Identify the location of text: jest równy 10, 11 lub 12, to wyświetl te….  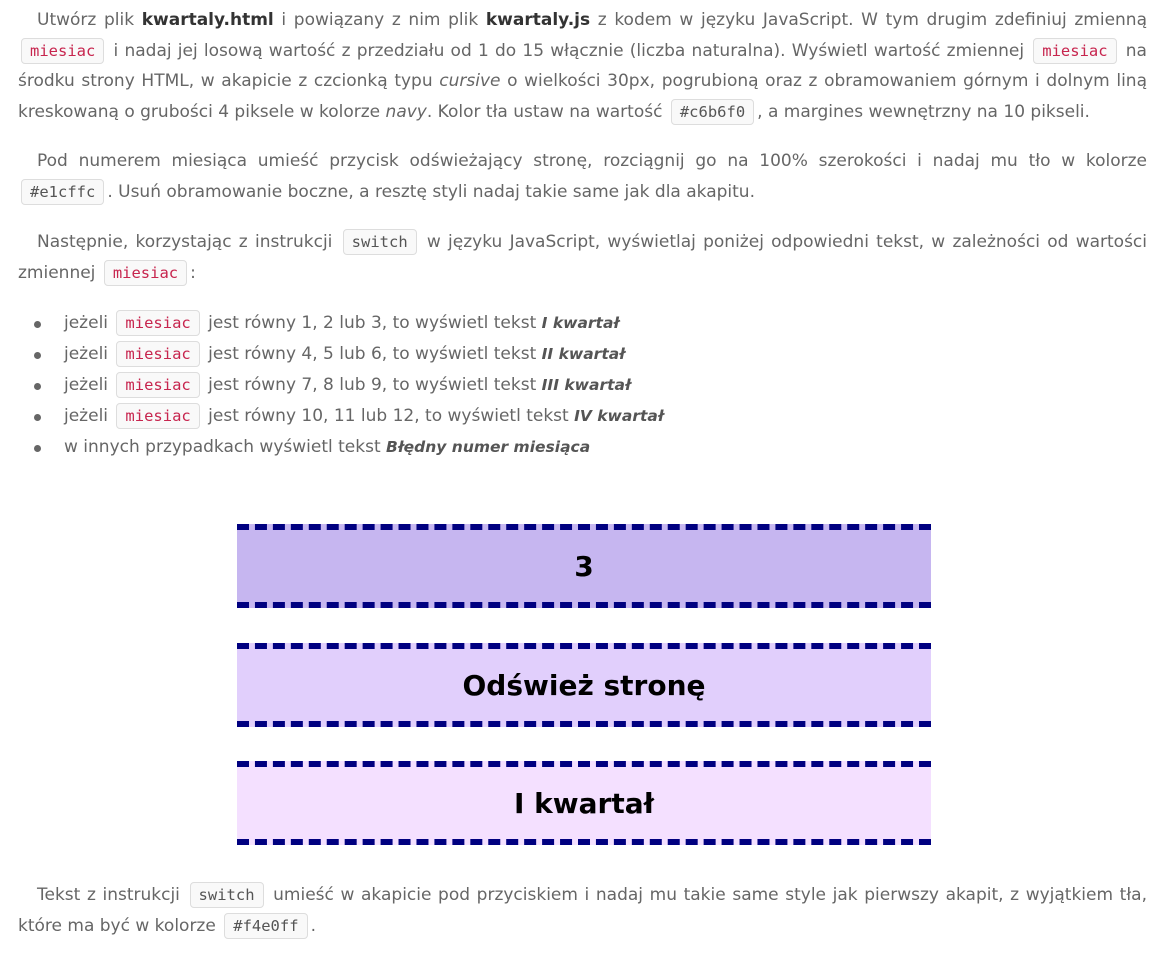
(388, 416).